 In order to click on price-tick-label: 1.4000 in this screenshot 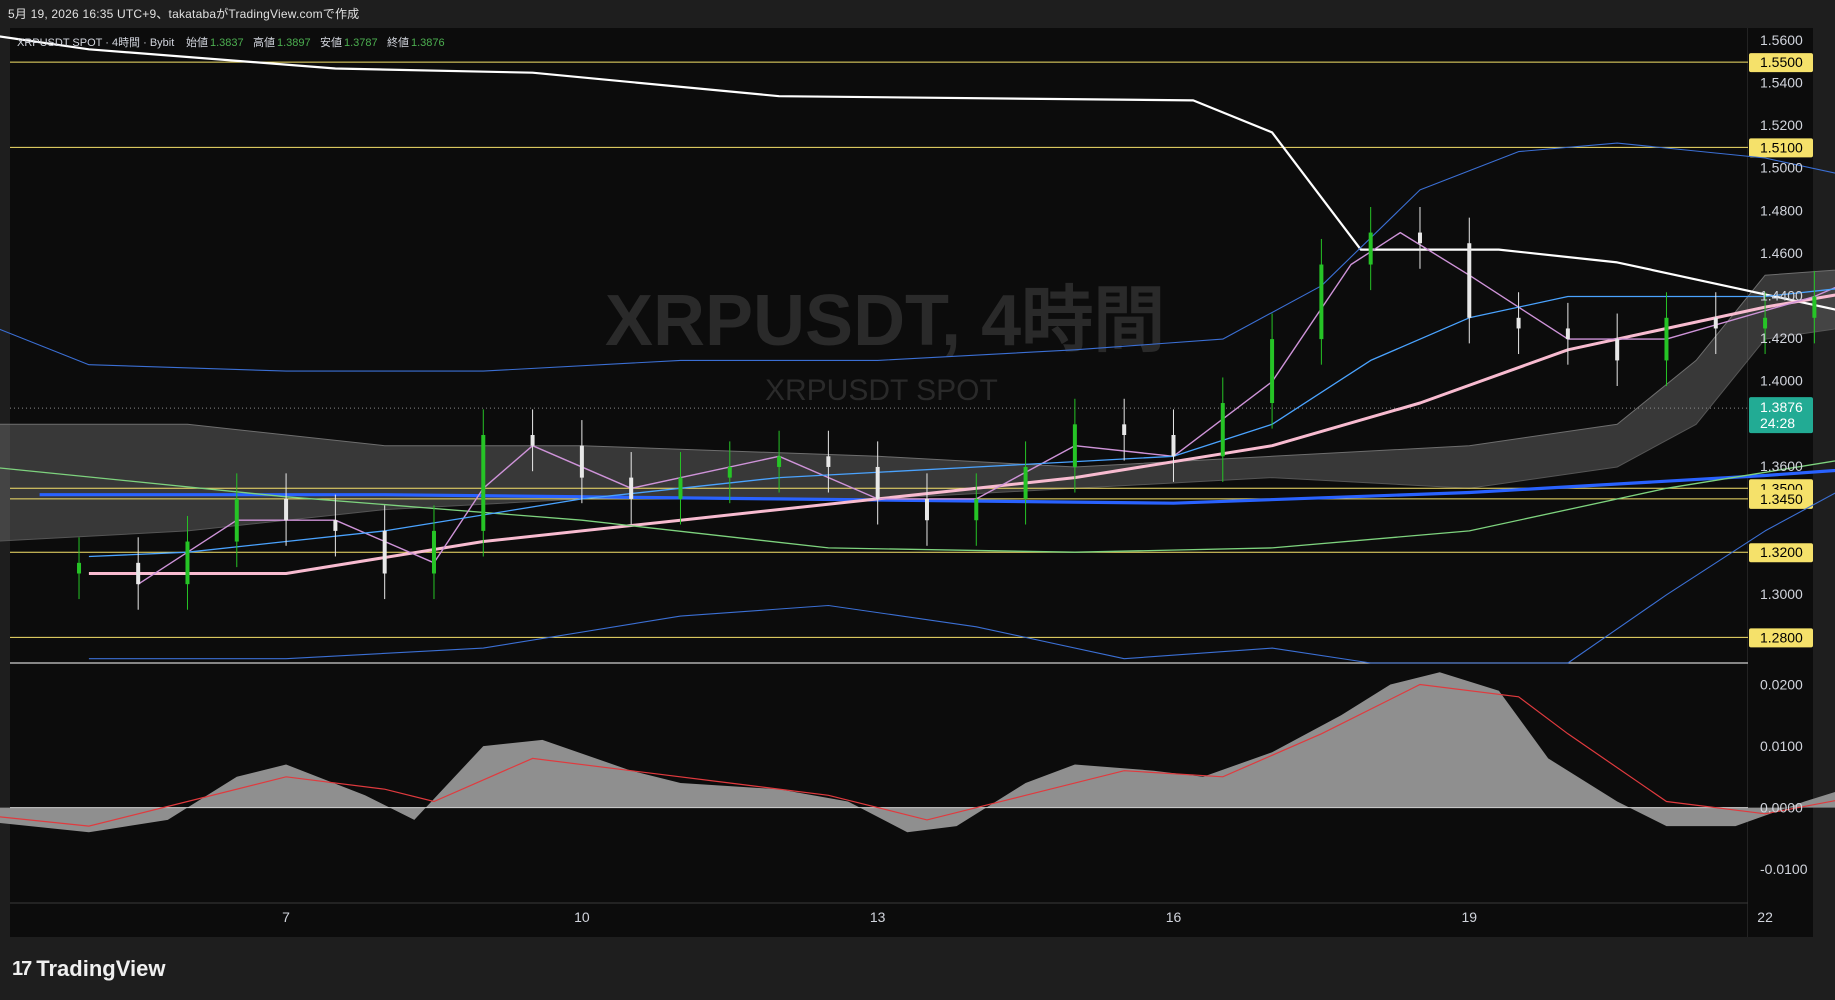, I will do `click(1781, 381)`.